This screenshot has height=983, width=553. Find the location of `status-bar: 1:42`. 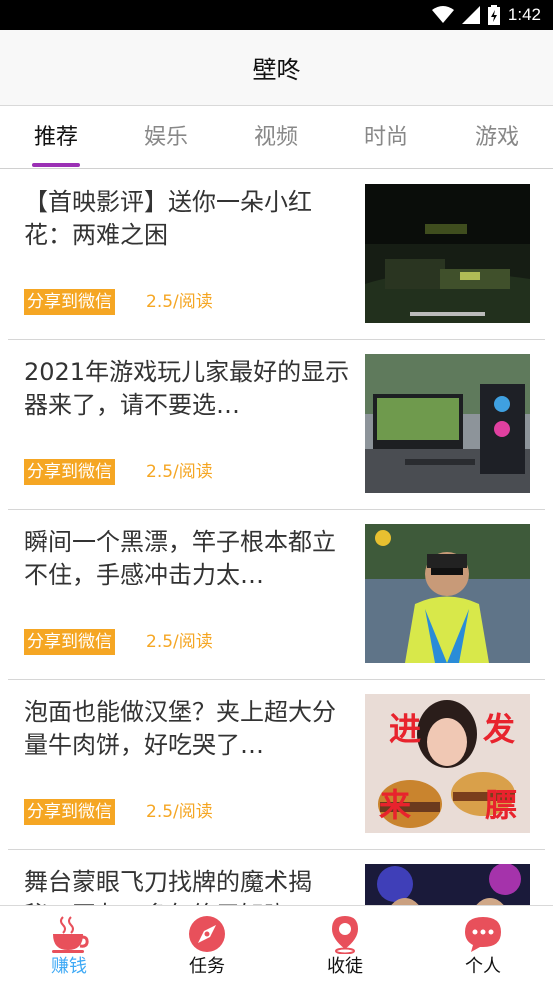

status-bar: 1:42 is located at coordinates (276, 15).